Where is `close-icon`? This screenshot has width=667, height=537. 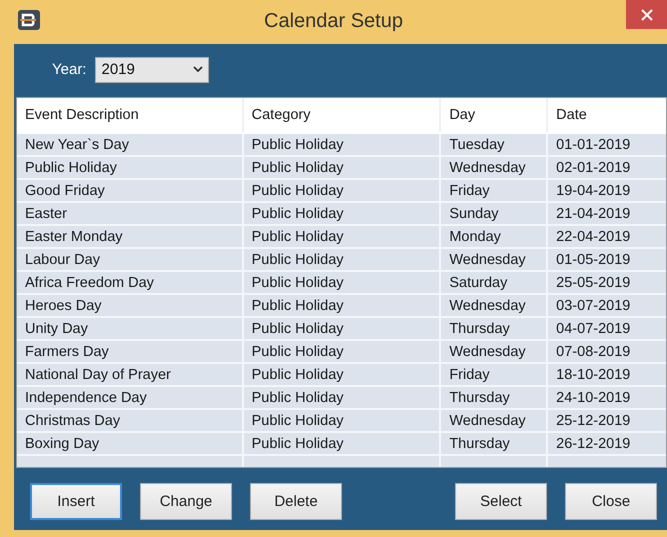
close-icon is located at coordinates (646, 14).